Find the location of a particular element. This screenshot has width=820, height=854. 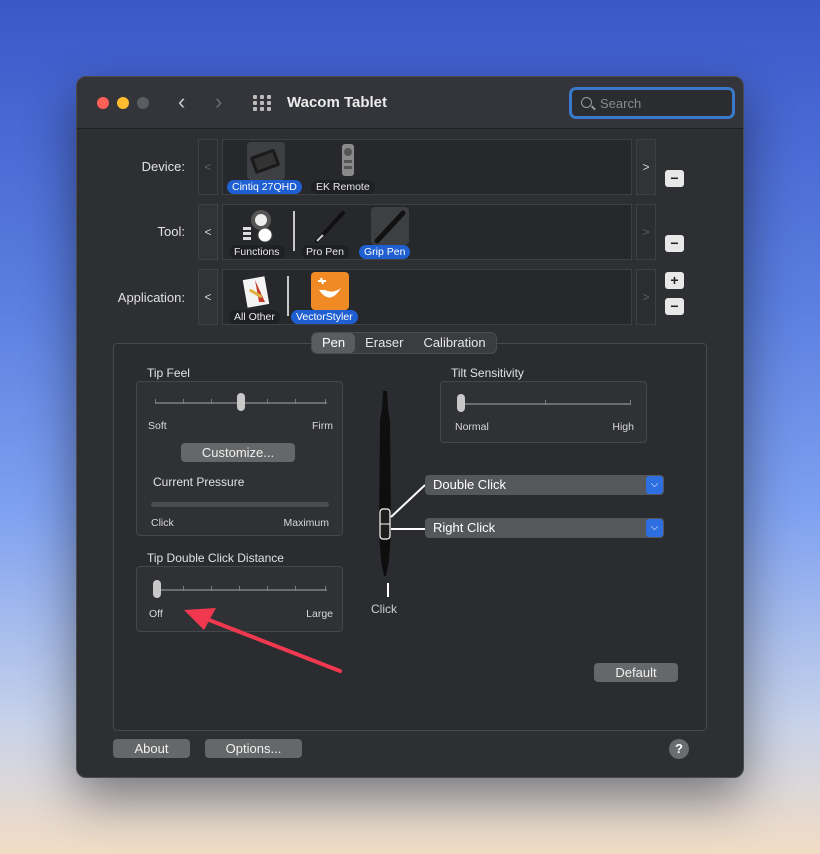

tip-feel-min-label: Soft is located at coordinates (157, 426).